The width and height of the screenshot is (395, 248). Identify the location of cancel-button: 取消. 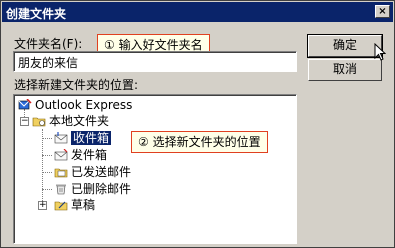
(345, 70).